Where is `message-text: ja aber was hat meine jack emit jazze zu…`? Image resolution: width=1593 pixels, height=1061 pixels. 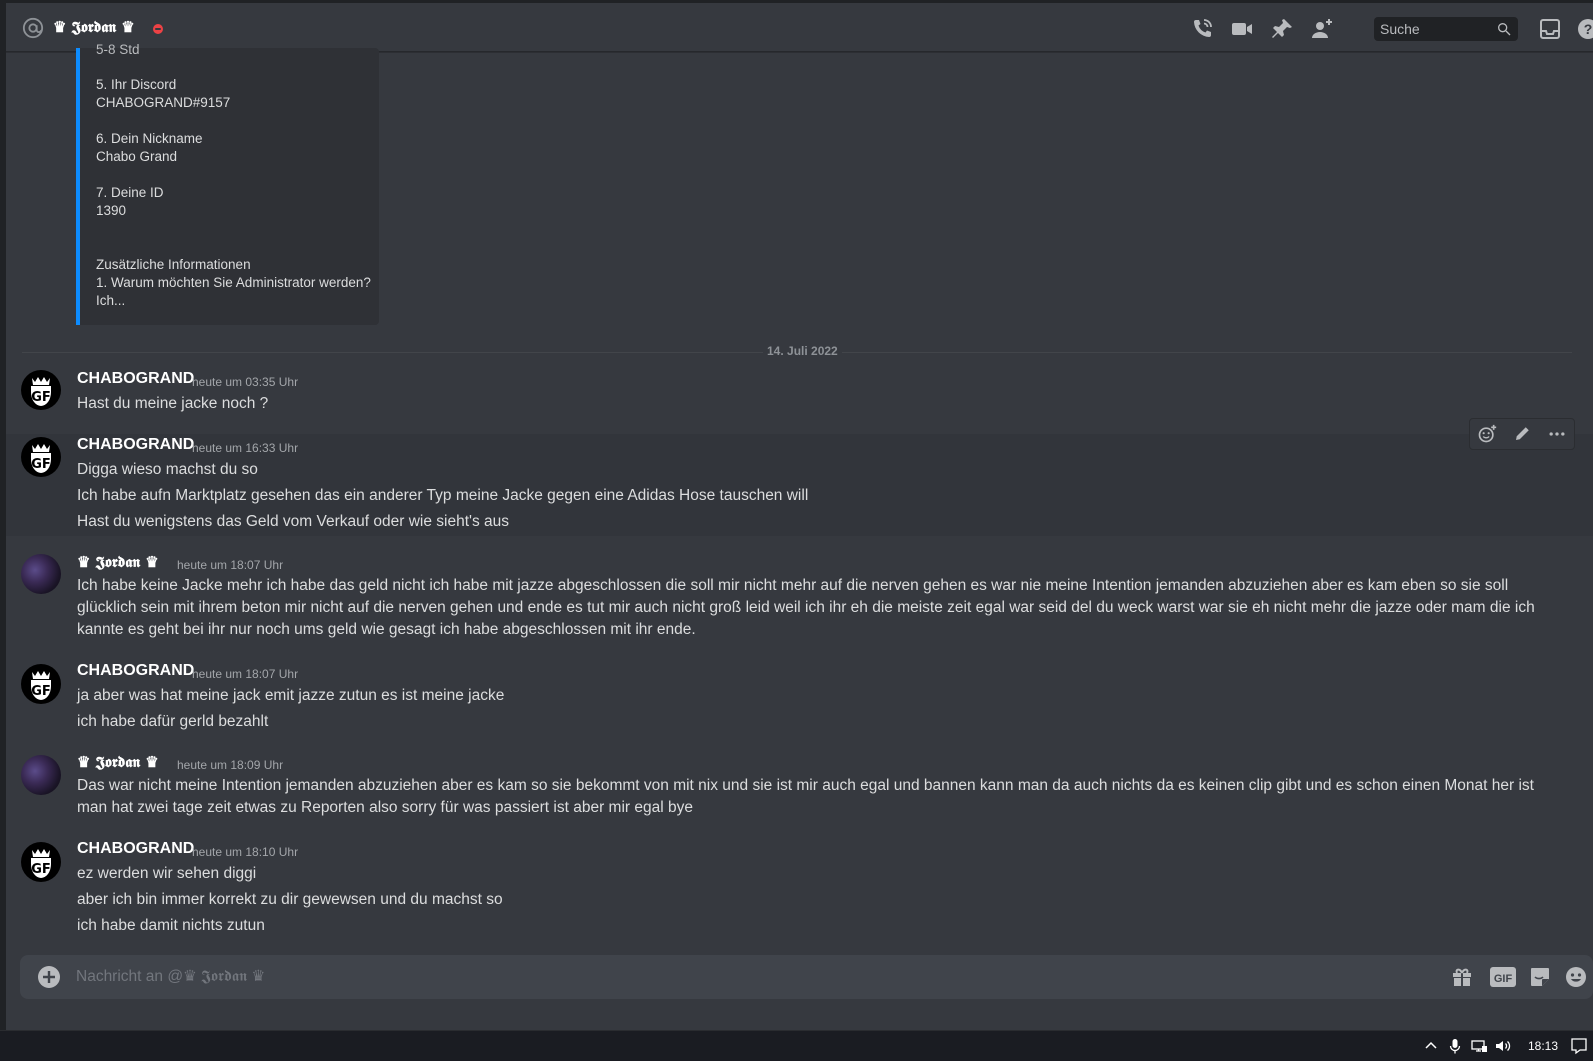
message-text: ja aber was hat meine jack emit jazze zu… is located at coordinates (291, 695).